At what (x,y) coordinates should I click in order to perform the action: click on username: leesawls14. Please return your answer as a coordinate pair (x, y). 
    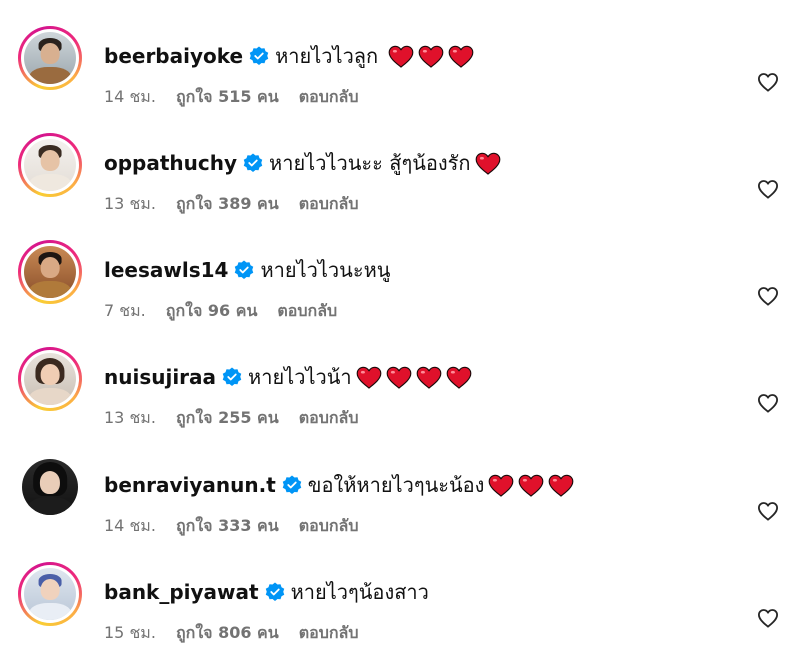
    Looking at the image, I should click on (166, 270).